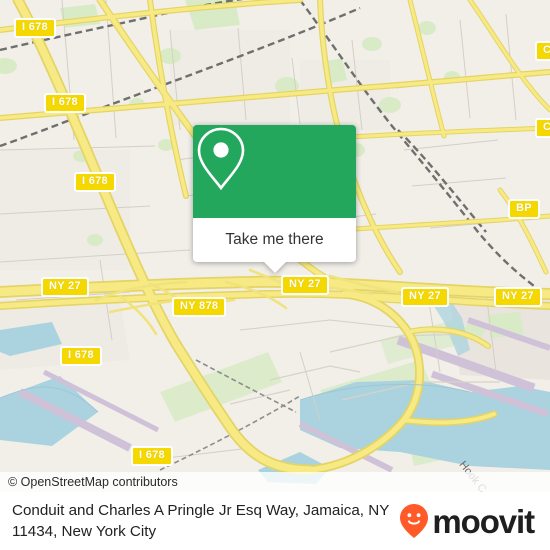 The image size is (550, 550). I want to click on popup-cta-label: Take me there, so click(274, 239).